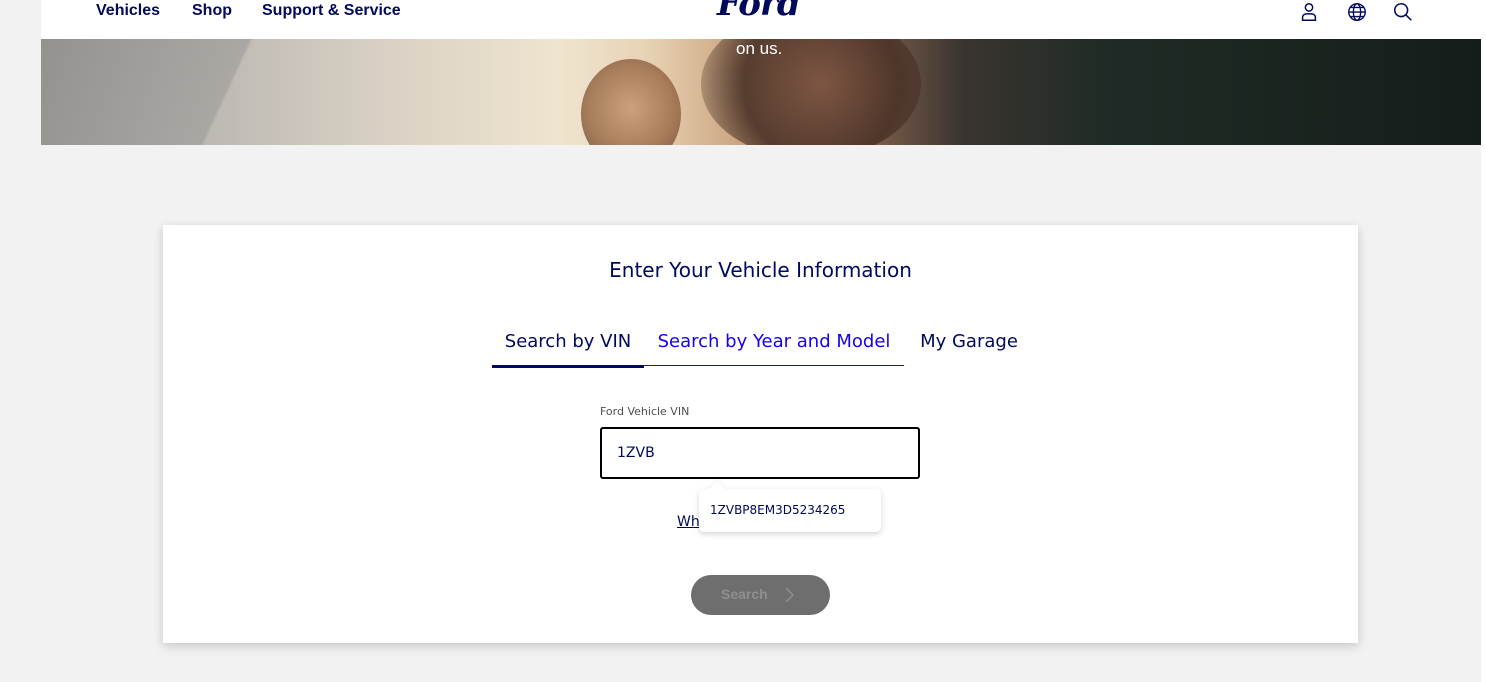 This screenshot has height=682, width=1486. What do you see at coordinates (774, 341) in the screenshot?
I see `tab-label: Search by Year and Model` at bounding box center [774, 341].